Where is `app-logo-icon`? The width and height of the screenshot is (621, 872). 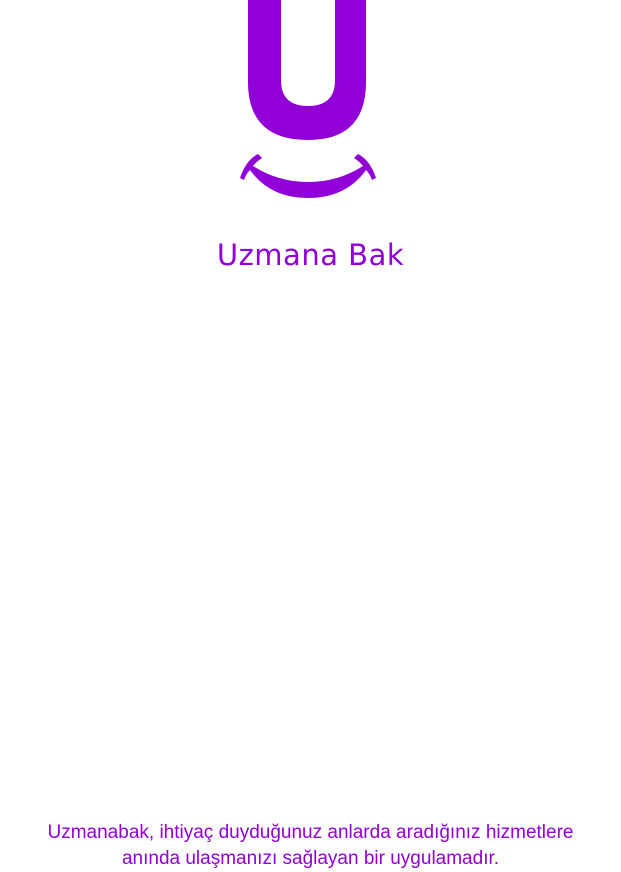
app-logo-icon is located at coordinates (308, 100).